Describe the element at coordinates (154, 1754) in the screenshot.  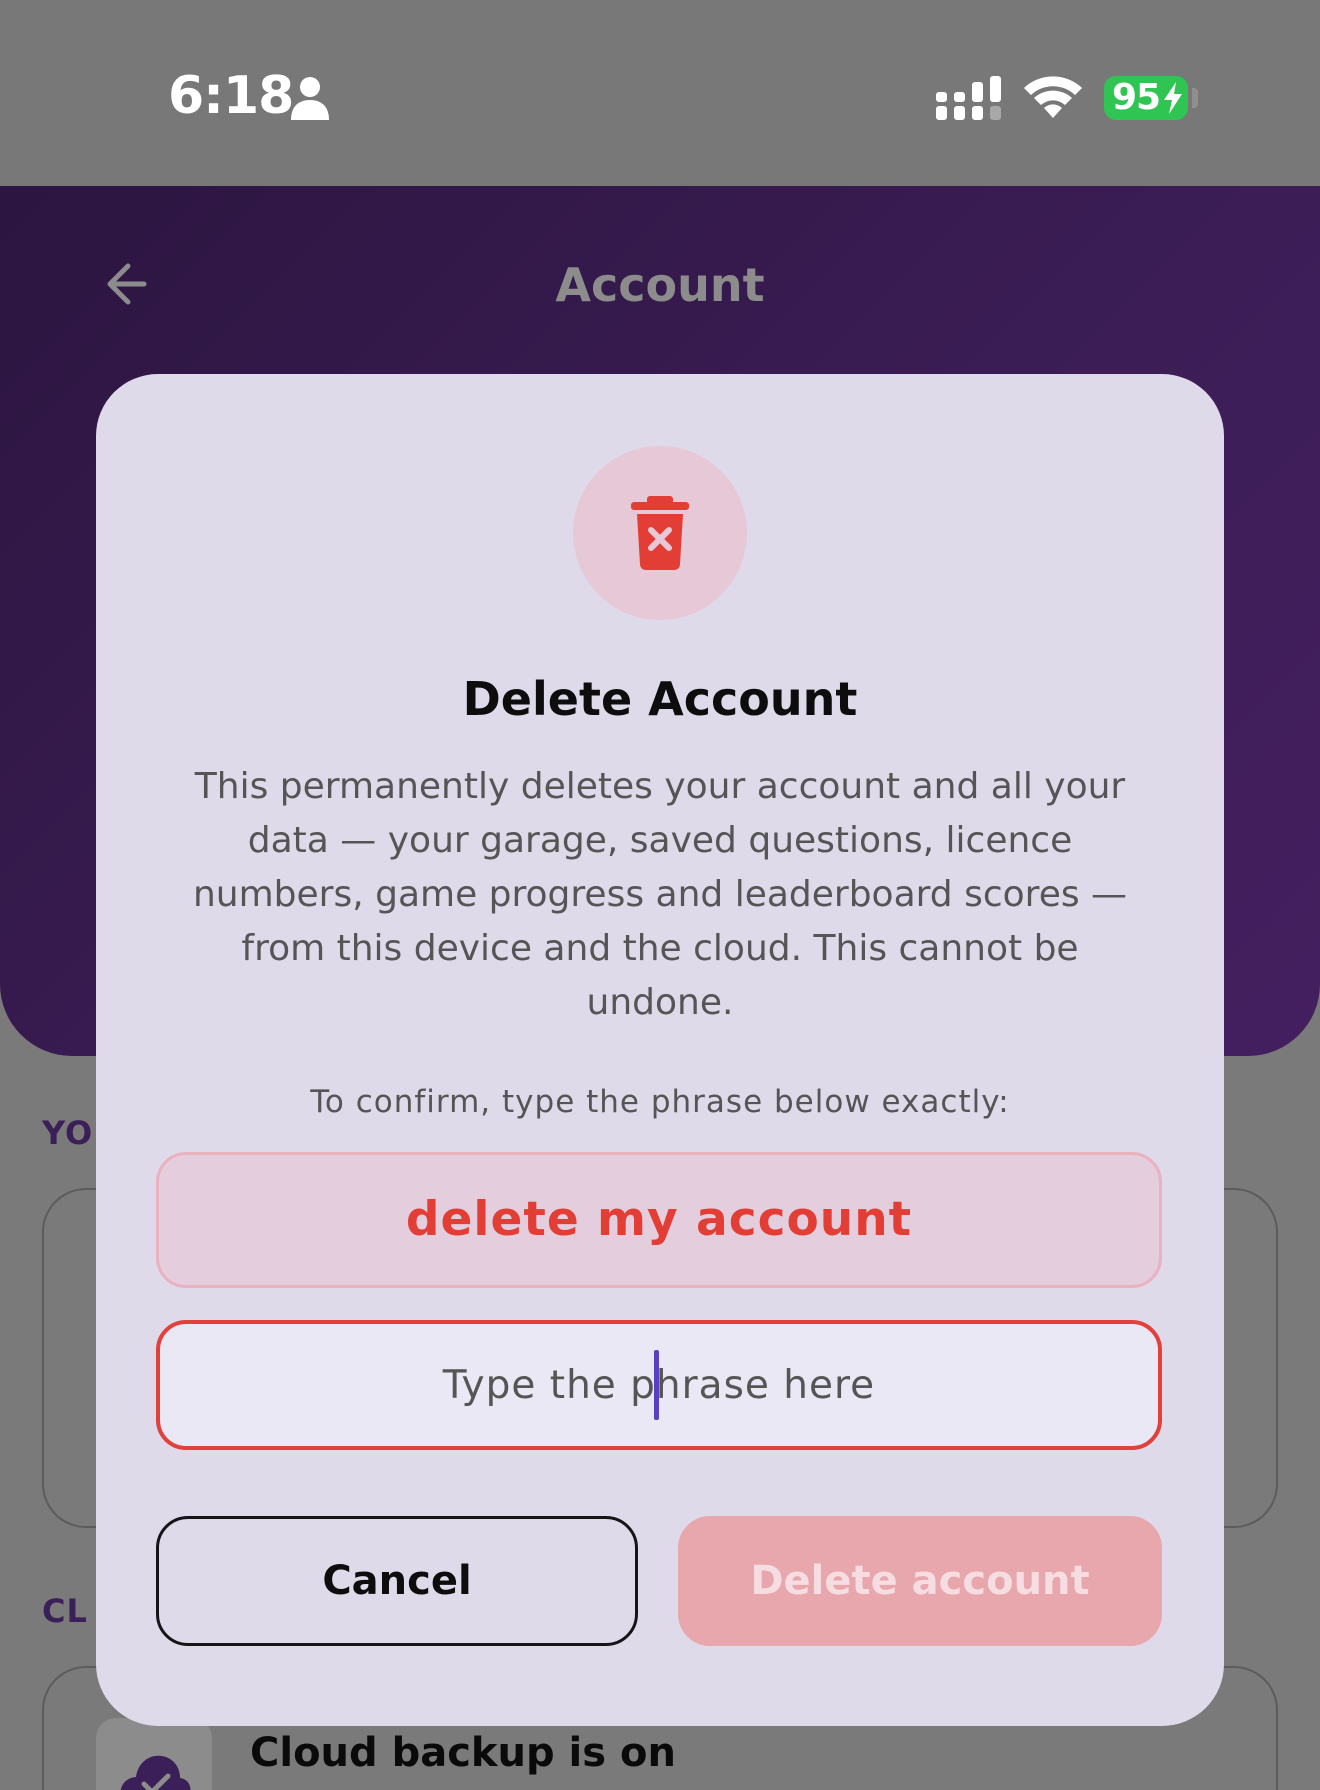
I see `cloud-backup-badge` at that location.